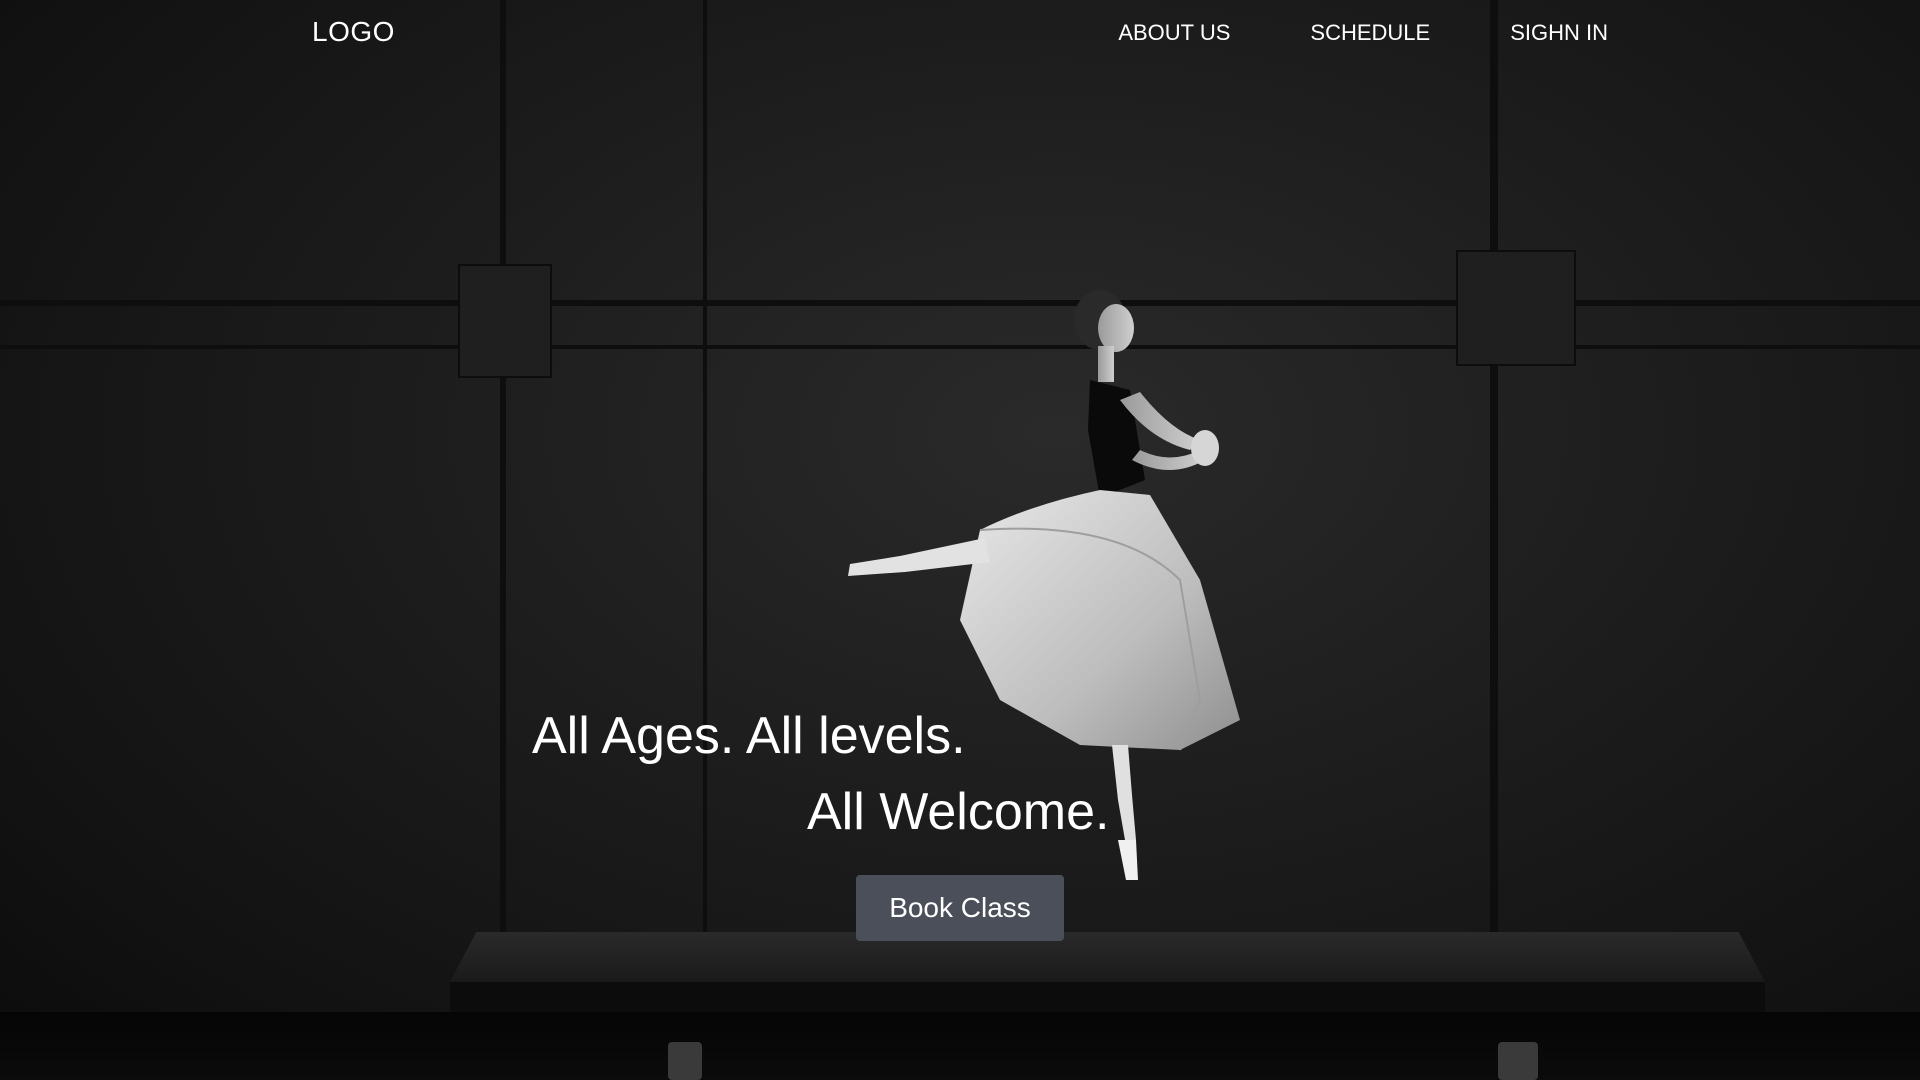  Describe the element at coordinates (353, 32) in the screenshot. I see `logo: LOGO` at that location.